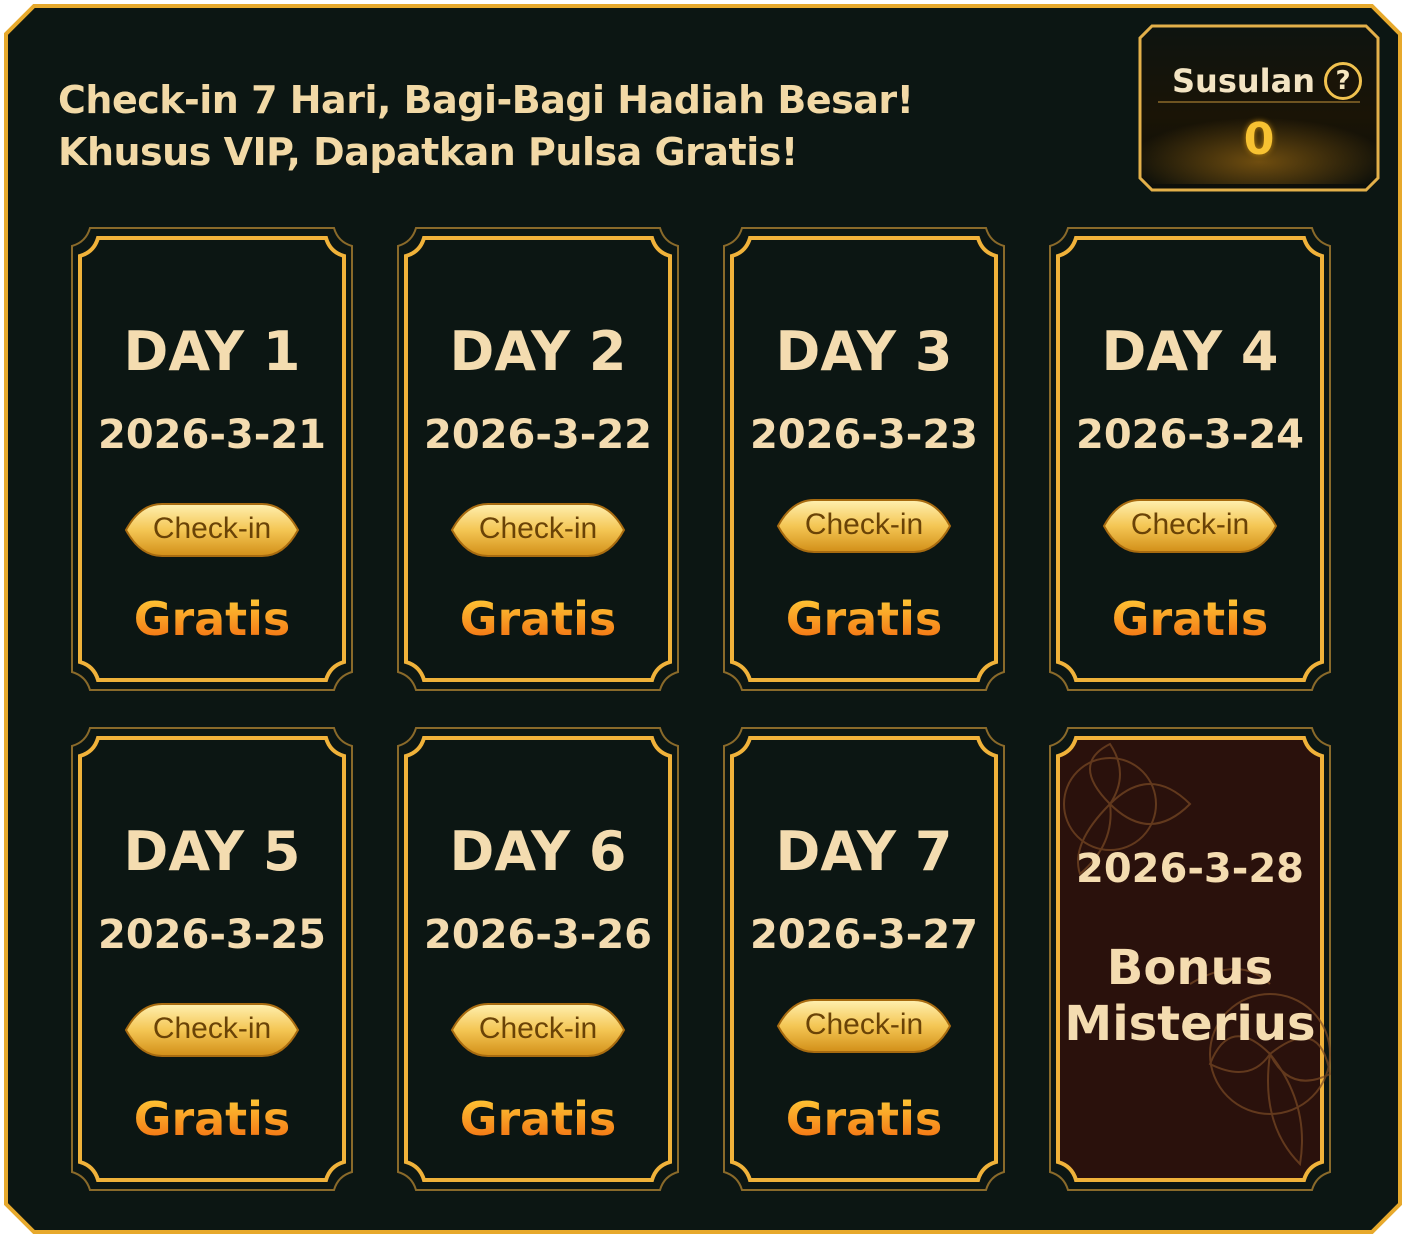  What do you see at coordinates (538, 435) in the screenshot?
I see `day-date: 2026-3-22` at bounding box center [538, 435].